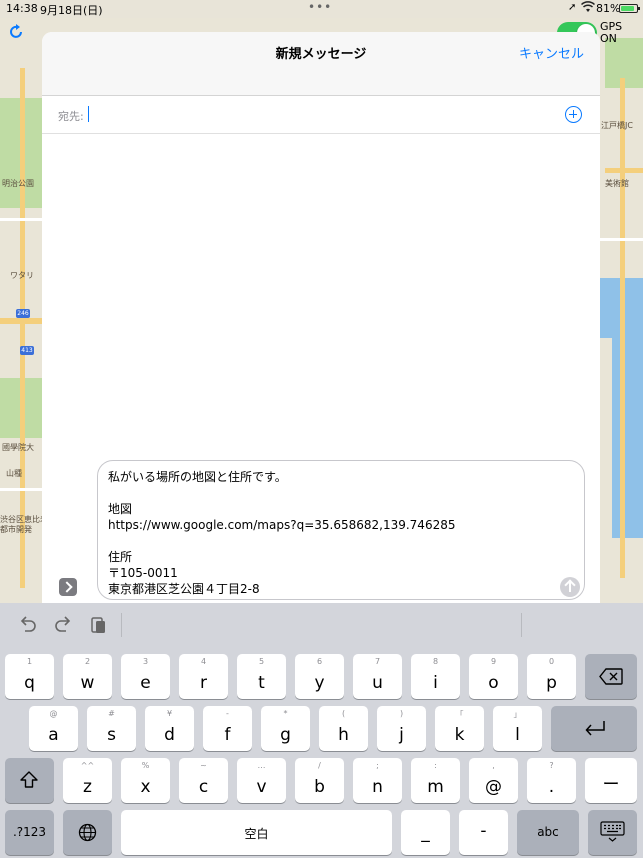 The width and height of the screenshot is (643, 858). Describe the element at coordinates (203, 787) in the screenshot. I see `key-label: c` at that location.